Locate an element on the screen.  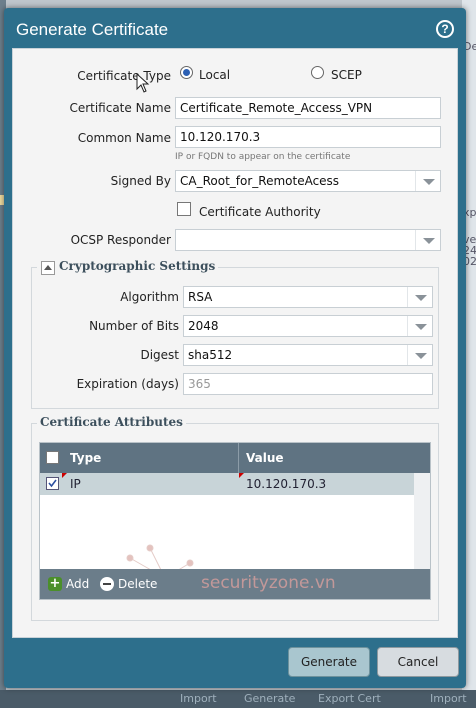
number-of-bits-value: 2048 is located at coordinates (203, 326).